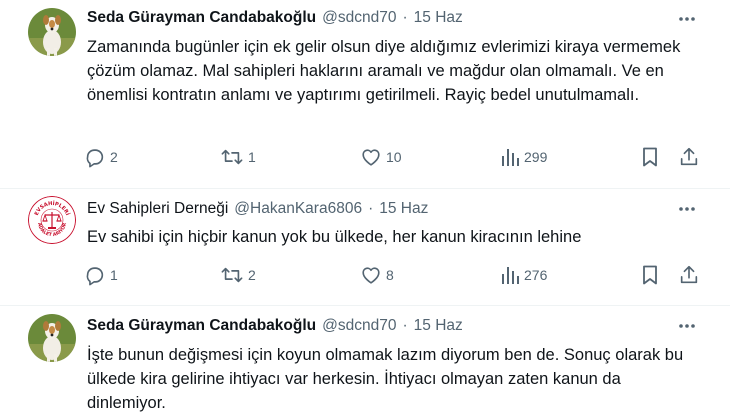 The height and width of the screenshot is (420, 730). What do you see at coordinates (536, 275) in the screenshot?
I see `view-count: 276` at bounding box center [536, 275].